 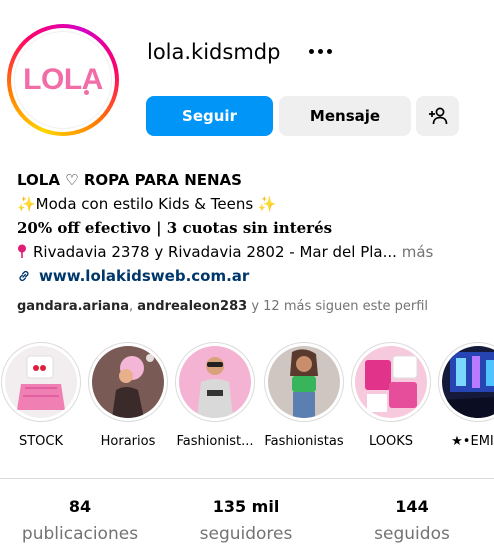 I want to click on highlight-horarios: Horarios, so click(x=128, y=395).